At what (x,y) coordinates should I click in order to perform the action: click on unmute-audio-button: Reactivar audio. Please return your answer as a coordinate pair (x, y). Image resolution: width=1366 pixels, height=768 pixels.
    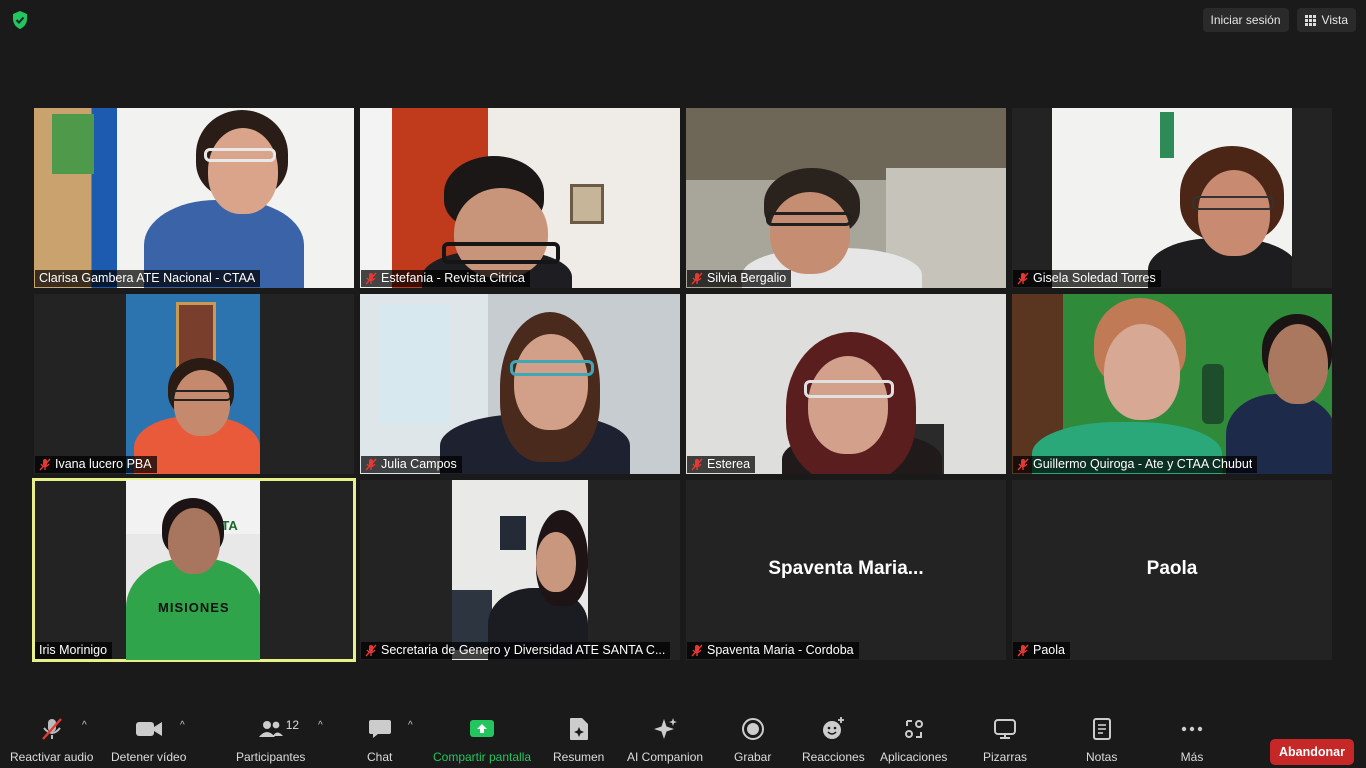
    Looking at the image, I should click on (51, 740).